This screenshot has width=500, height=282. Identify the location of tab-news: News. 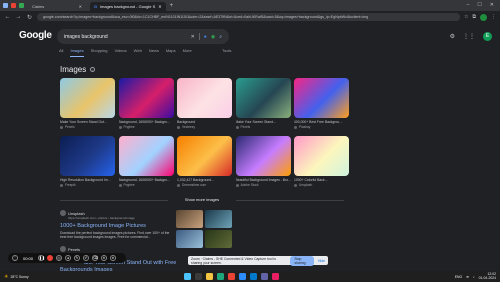
(154, 52).